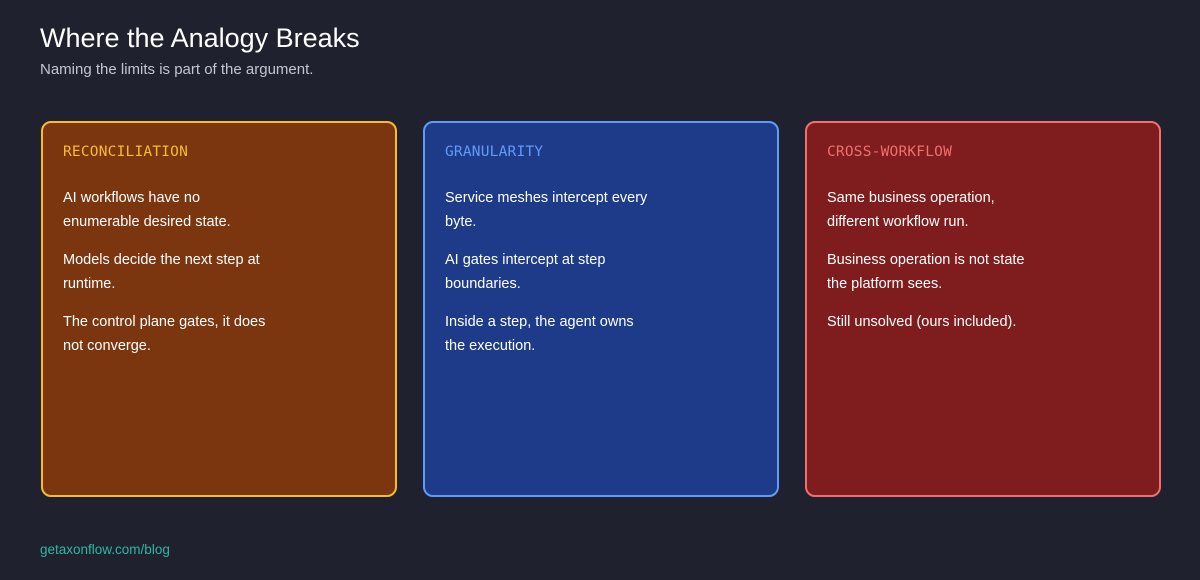  Describe the element at coordinates (922, 322) in the screenshot. I see `card-paragraph: Still unsolved (ours included).` at that location.